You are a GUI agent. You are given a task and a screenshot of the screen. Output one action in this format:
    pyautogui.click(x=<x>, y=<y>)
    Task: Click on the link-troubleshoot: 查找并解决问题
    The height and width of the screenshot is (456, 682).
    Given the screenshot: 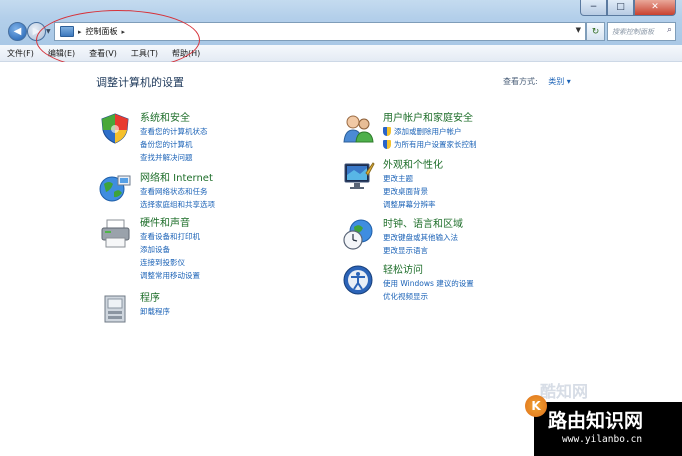 What is the action you would take?
    pyautogui.click(x=174, y=157)
    